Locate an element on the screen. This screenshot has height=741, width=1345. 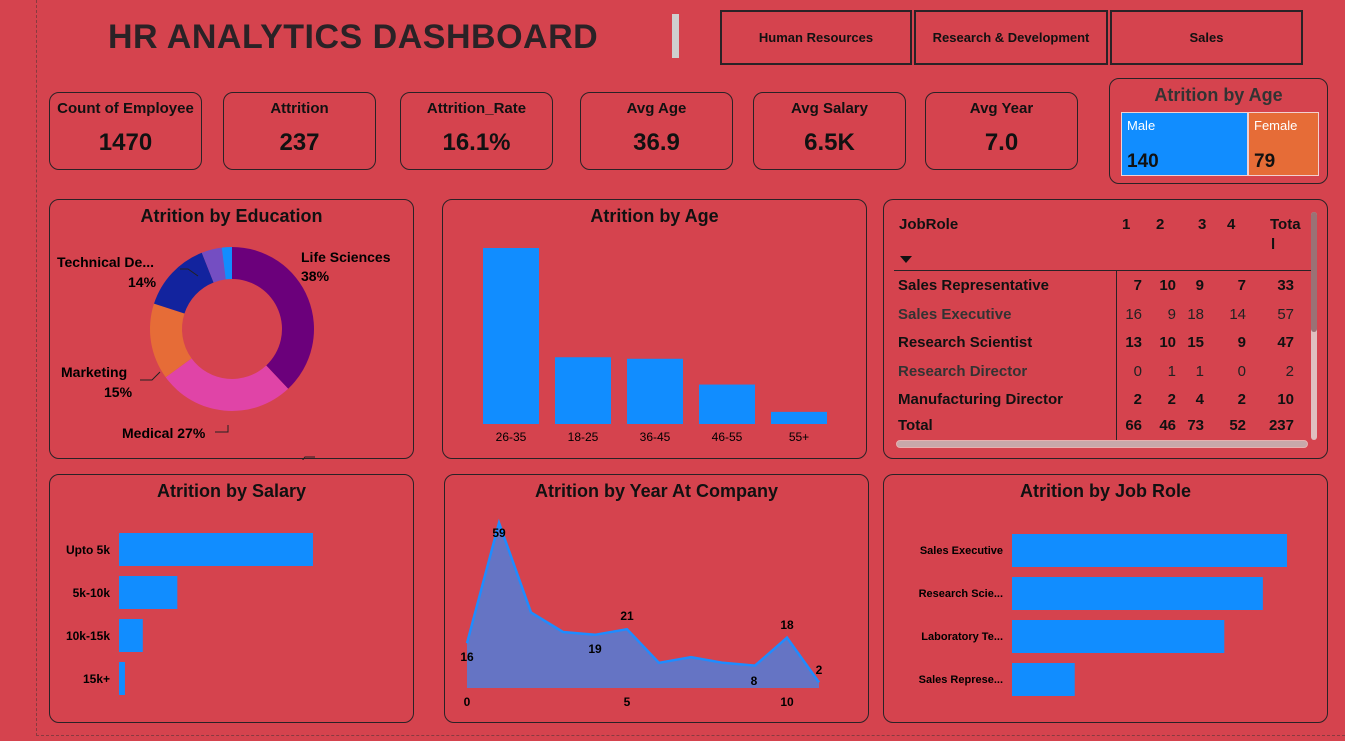
matrix-cell: 0 is located at coordinates (1137, 371).